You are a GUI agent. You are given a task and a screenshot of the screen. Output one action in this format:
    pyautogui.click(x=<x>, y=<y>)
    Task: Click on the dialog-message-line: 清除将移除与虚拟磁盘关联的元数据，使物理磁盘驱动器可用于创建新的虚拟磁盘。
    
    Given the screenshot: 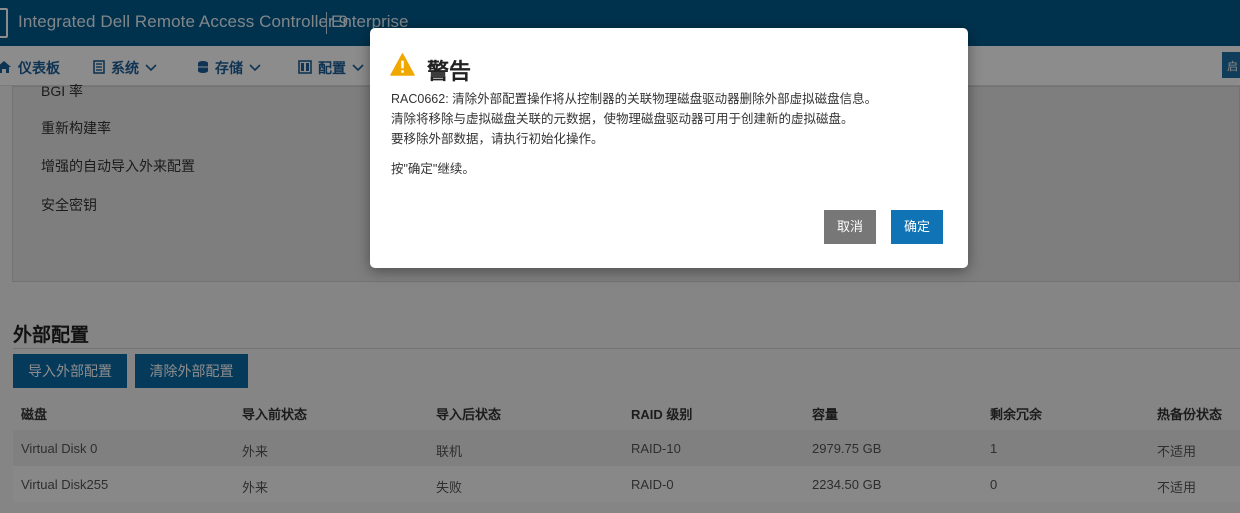 What is the action you would take?
    pyautogui.click(x=622, y=119)
    